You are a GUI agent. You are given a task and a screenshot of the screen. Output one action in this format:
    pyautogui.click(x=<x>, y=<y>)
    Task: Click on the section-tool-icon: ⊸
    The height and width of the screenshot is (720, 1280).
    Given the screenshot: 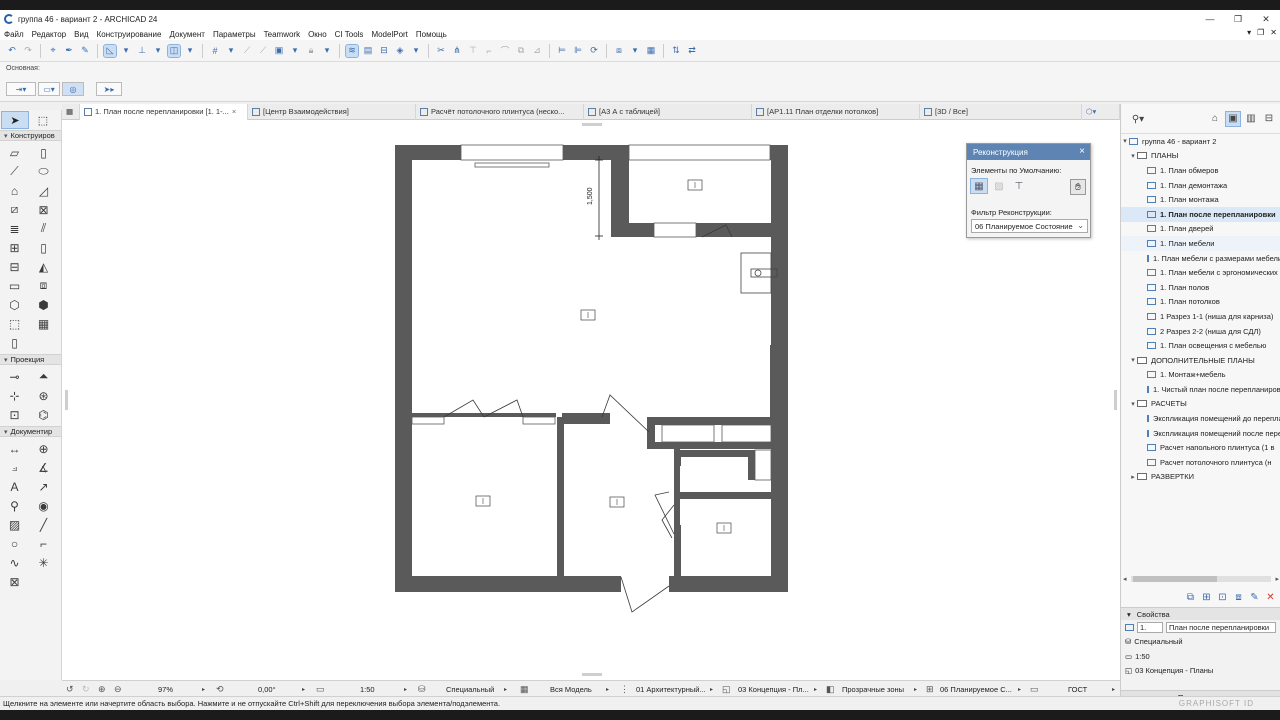 What is the action you would take?
    pyautogui.click(x=14, y=376)
    